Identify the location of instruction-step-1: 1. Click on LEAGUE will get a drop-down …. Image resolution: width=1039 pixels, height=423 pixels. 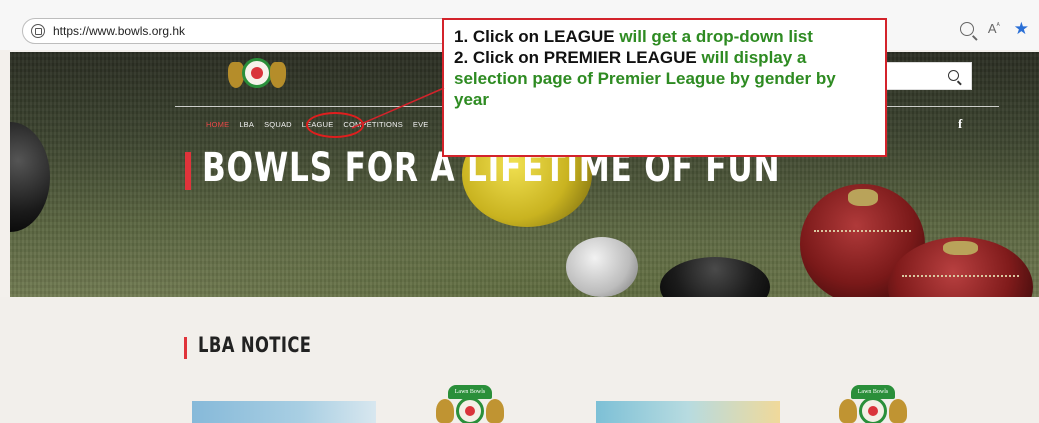
(633, 36).